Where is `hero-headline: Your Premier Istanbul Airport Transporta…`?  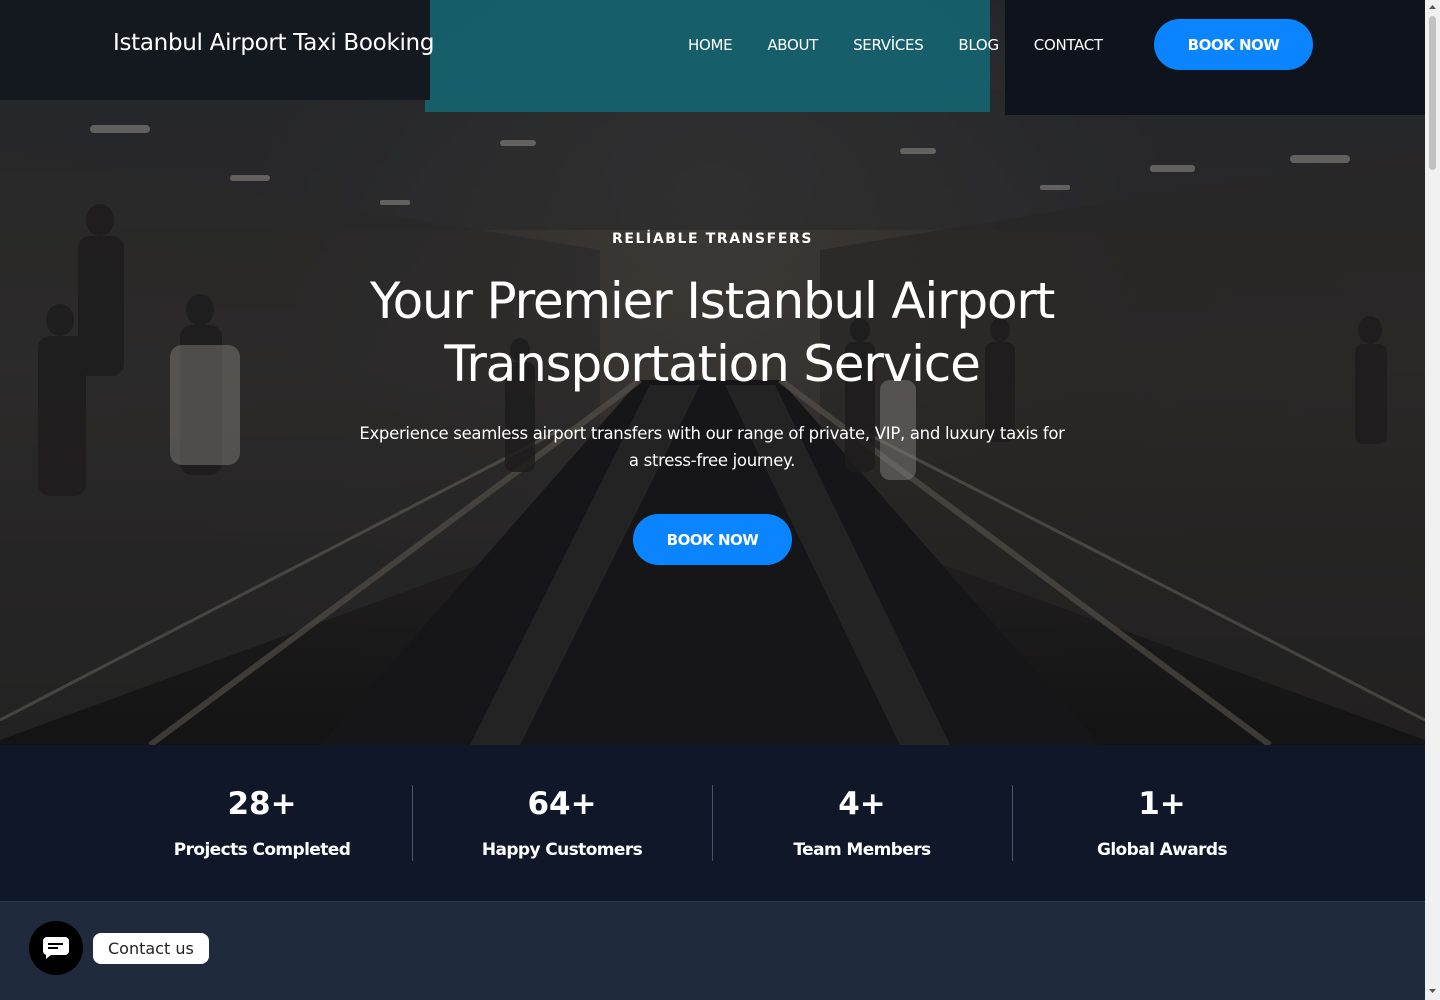
hero-headline: Your Premier Istanbul Airport Transporta… is located at coordinates (712, 333).